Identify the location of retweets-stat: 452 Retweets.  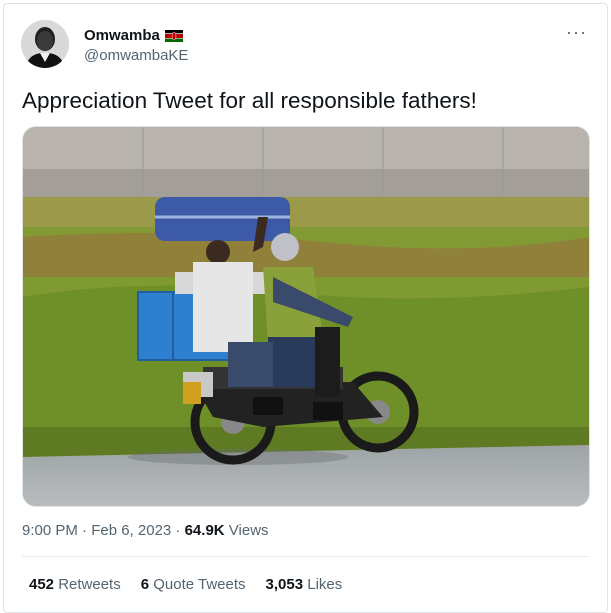
(75, 584).